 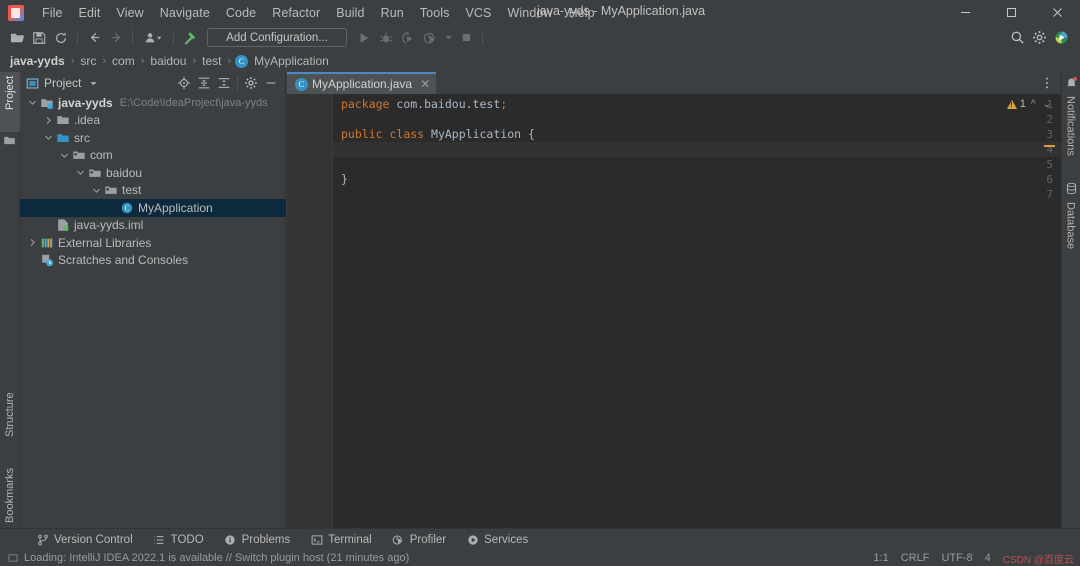 What do you see at coordinates (105, 242) in the screenshot?
I see `tree-node-label: External Libraries` at bounding box center [105, 242].